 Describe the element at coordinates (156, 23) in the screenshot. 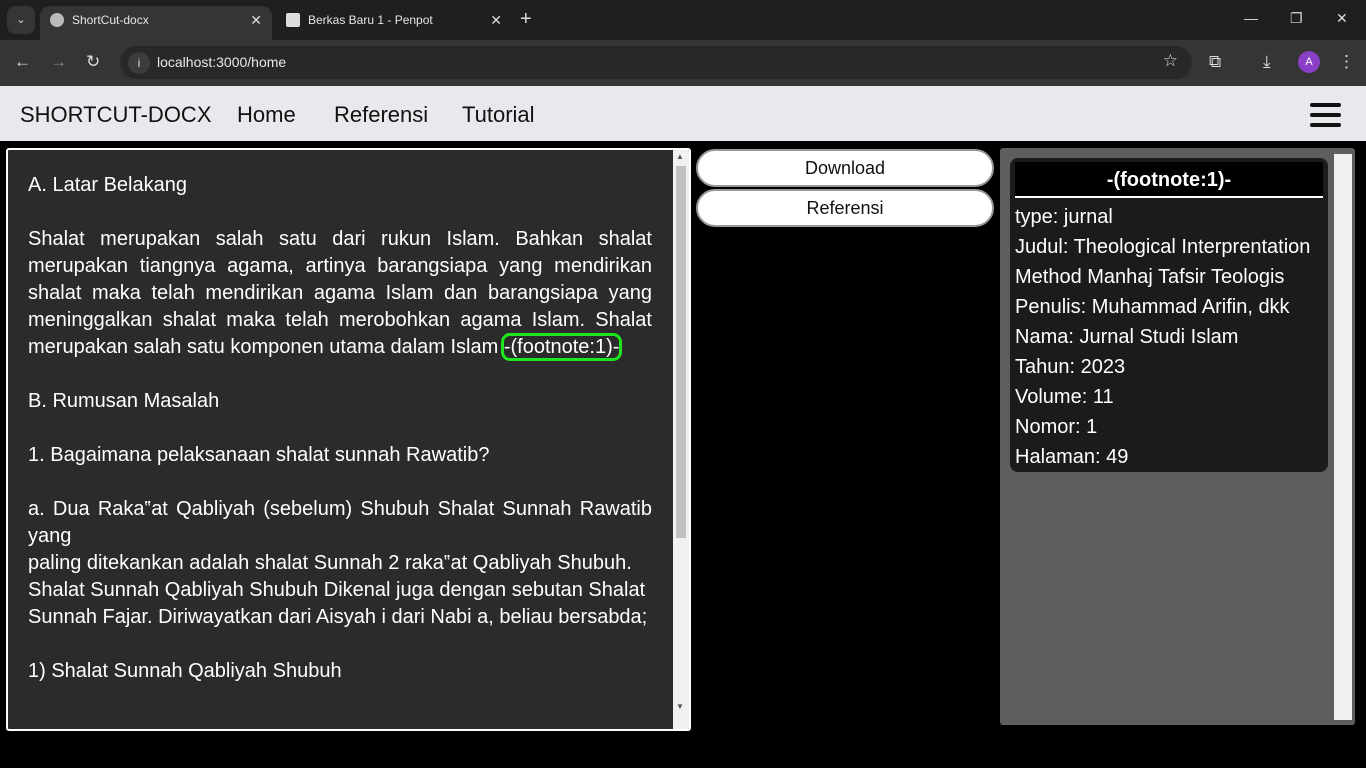

I see `tab-shortcut-docx: ShortCut-docx ✕` at that location.